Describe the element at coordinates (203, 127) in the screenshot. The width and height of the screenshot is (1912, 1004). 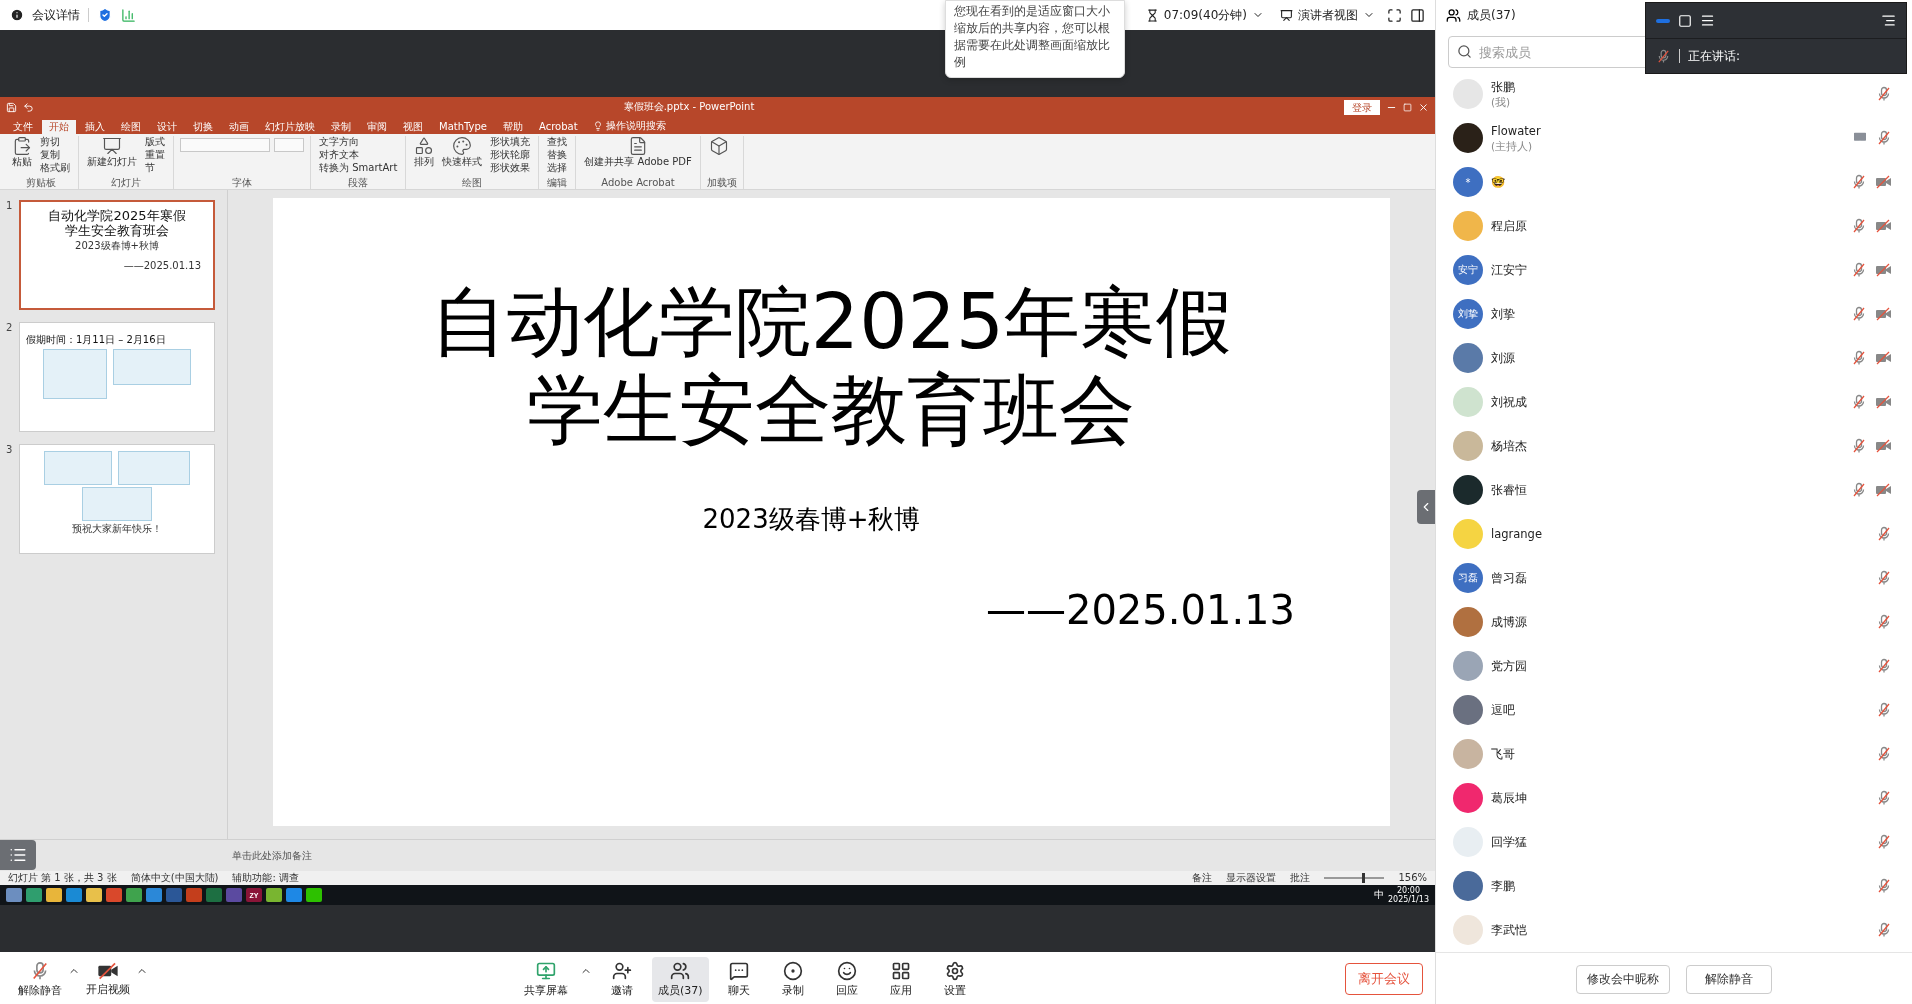
I see `ribbon-tab: 切换` at that location.